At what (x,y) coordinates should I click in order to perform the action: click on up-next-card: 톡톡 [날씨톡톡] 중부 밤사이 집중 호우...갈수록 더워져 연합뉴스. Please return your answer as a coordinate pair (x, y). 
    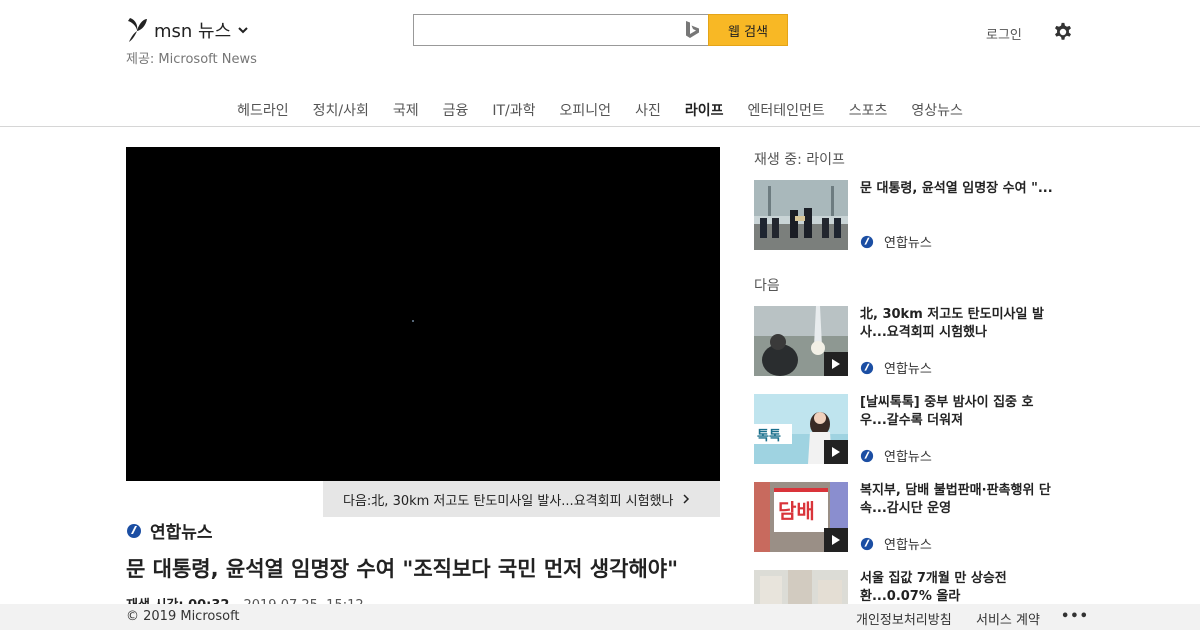
    Looking at the image, I should click on (909, 429).